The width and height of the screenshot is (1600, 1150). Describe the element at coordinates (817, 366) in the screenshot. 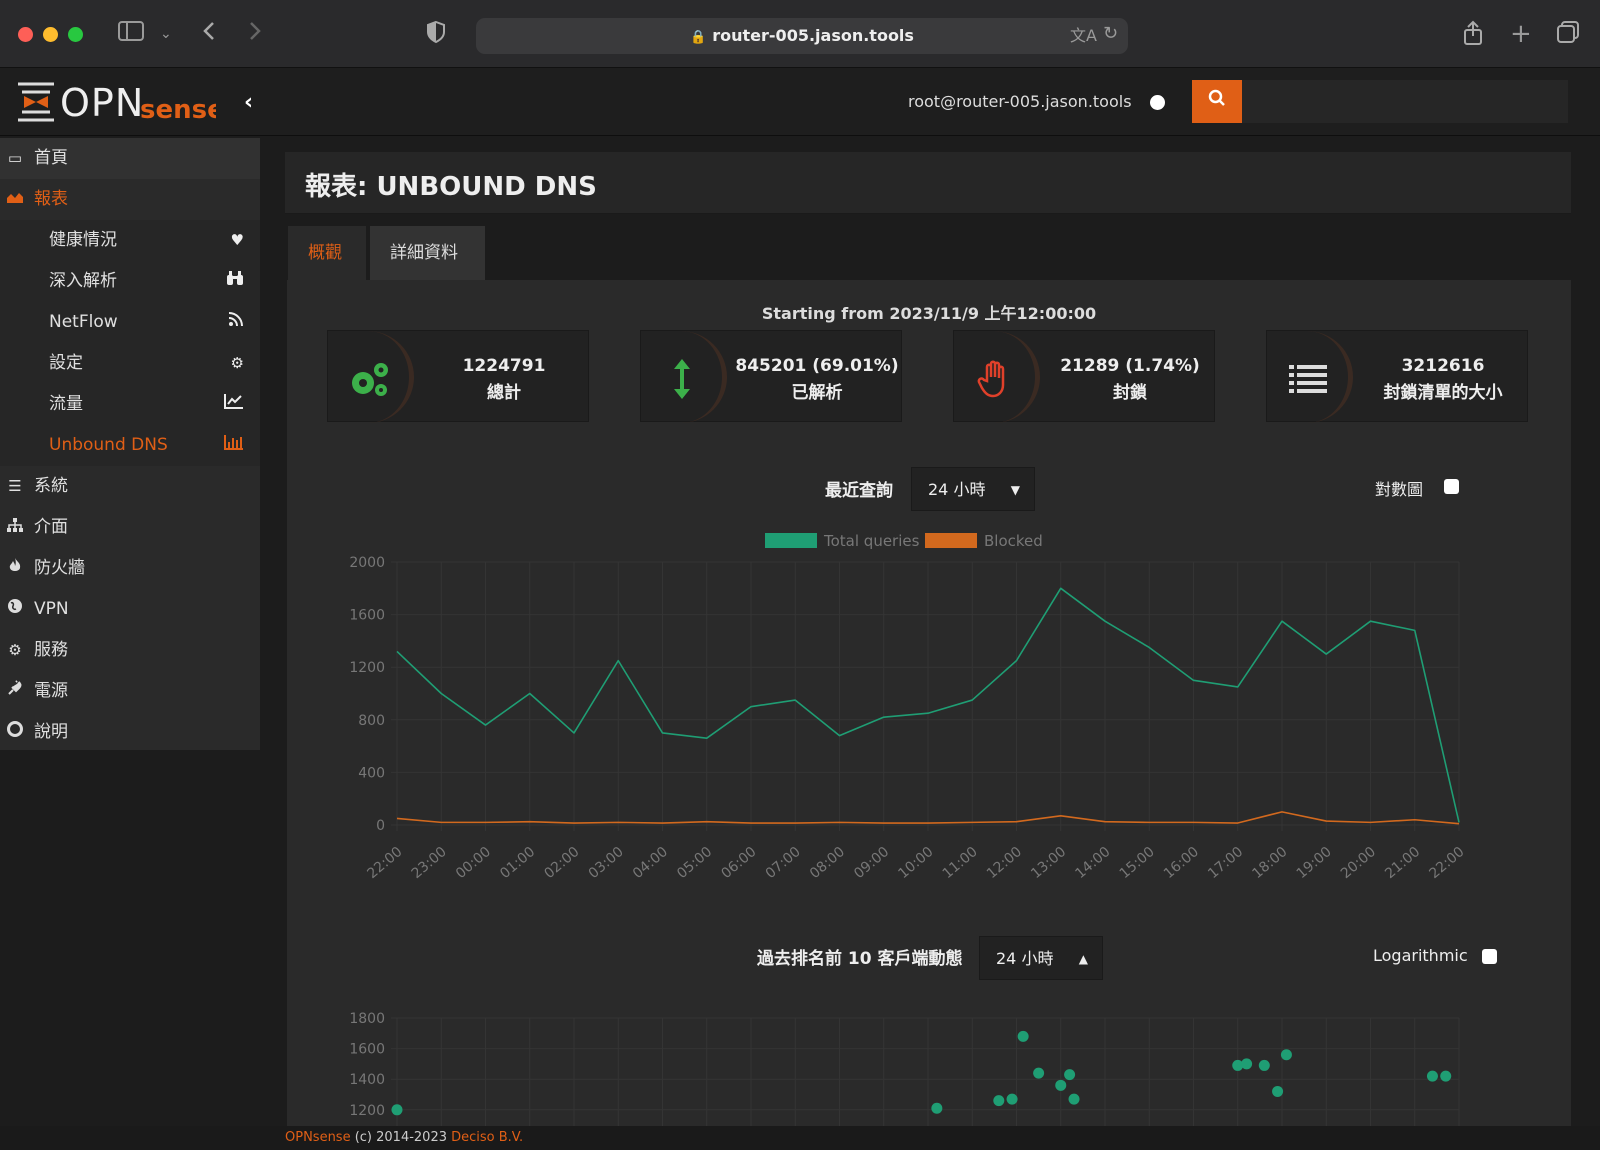

I see `stat-value: 845201 (69.01%)` at that location.